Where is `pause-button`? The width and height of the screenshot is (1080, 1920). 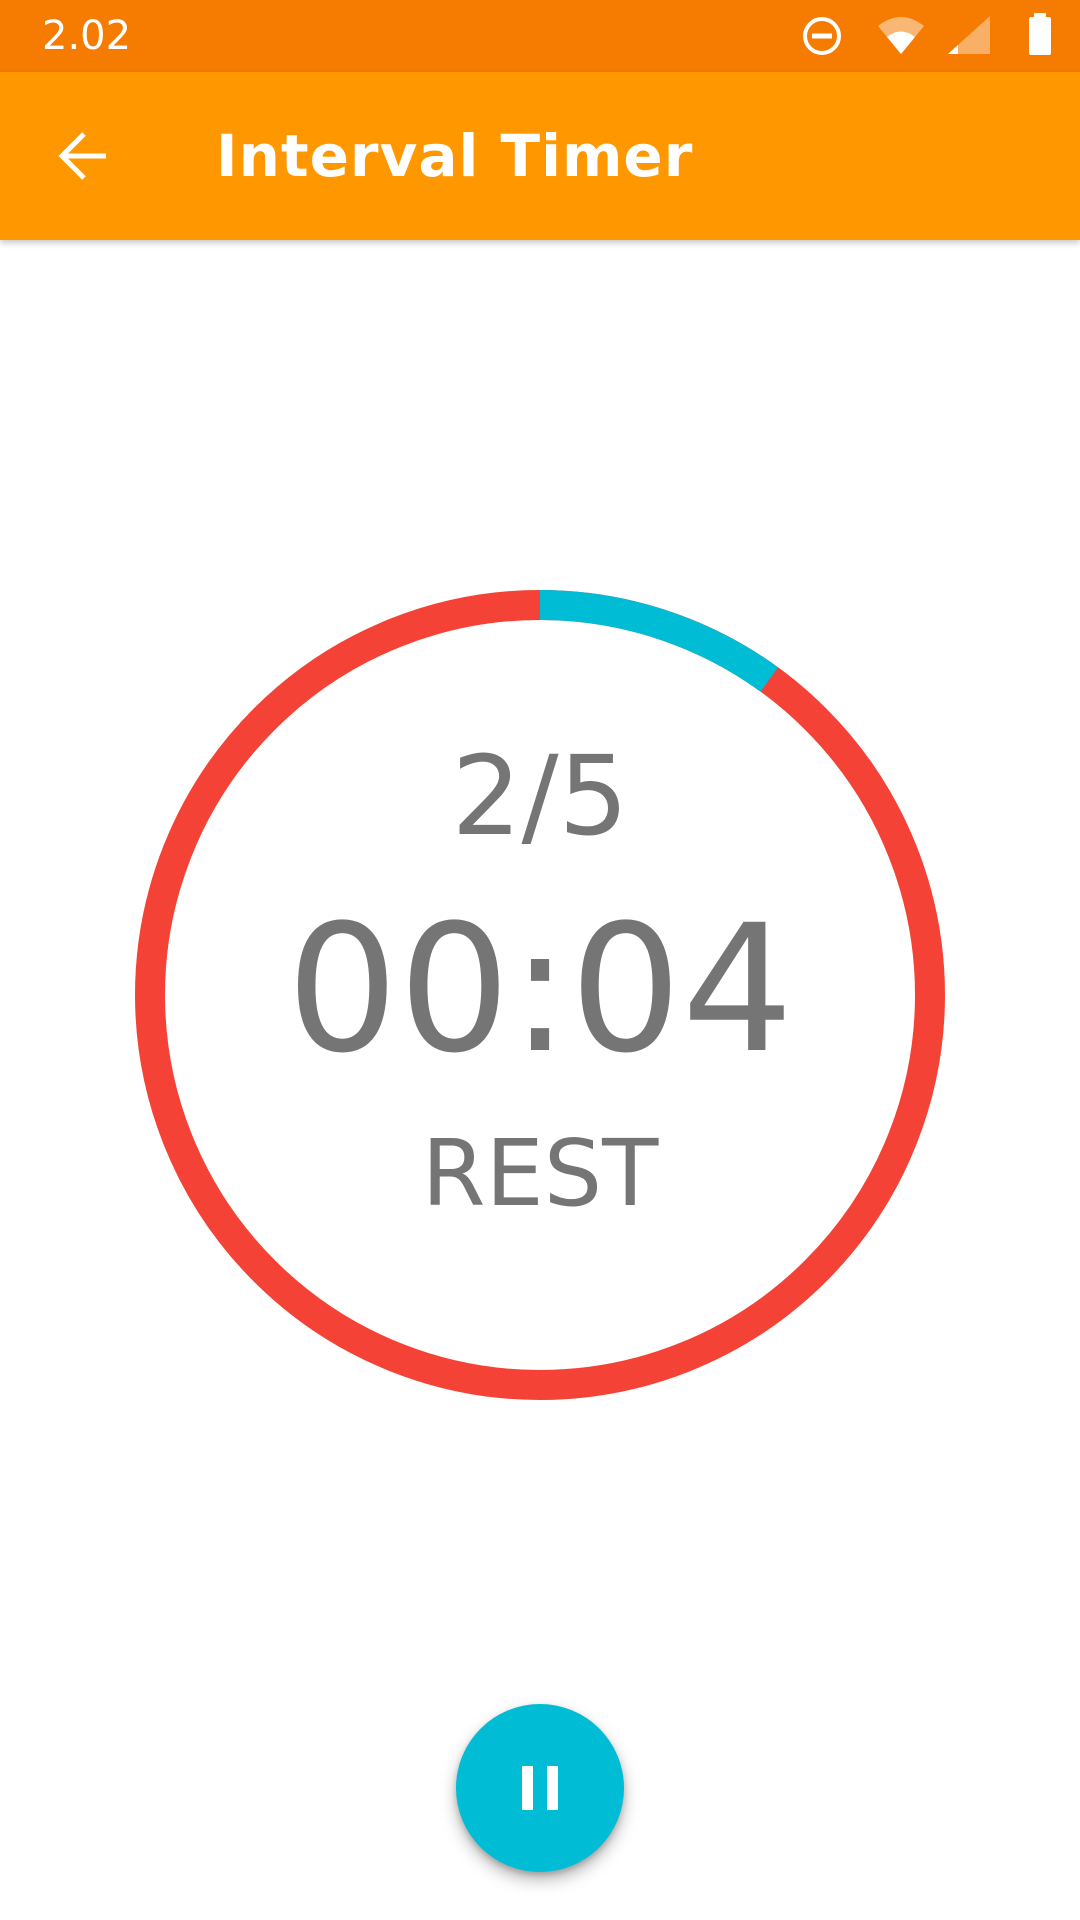 pause-button is located at coordinates (540, 1788).